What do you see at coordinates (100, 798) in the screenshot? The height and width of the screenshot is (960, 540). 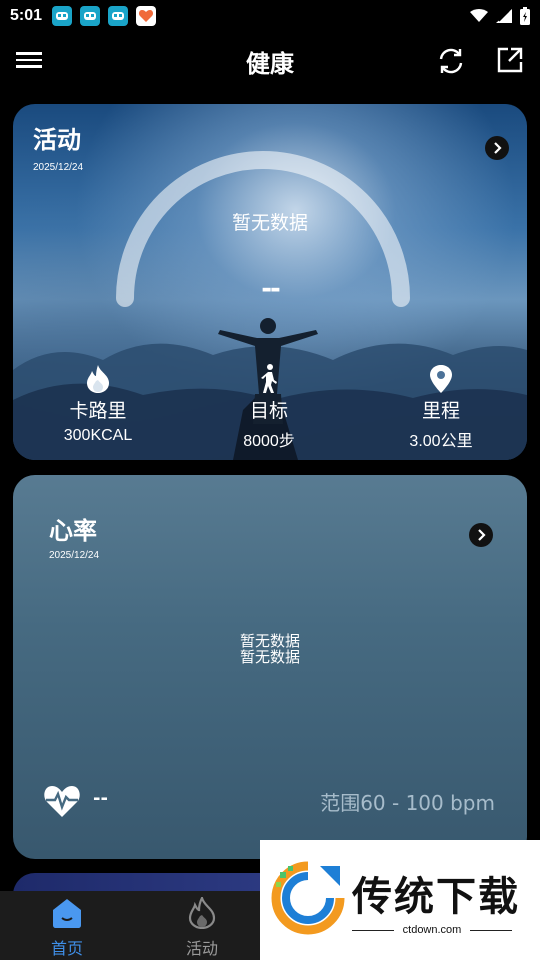 I see `heart-rate-value: --` at bounding box center [100, 798].